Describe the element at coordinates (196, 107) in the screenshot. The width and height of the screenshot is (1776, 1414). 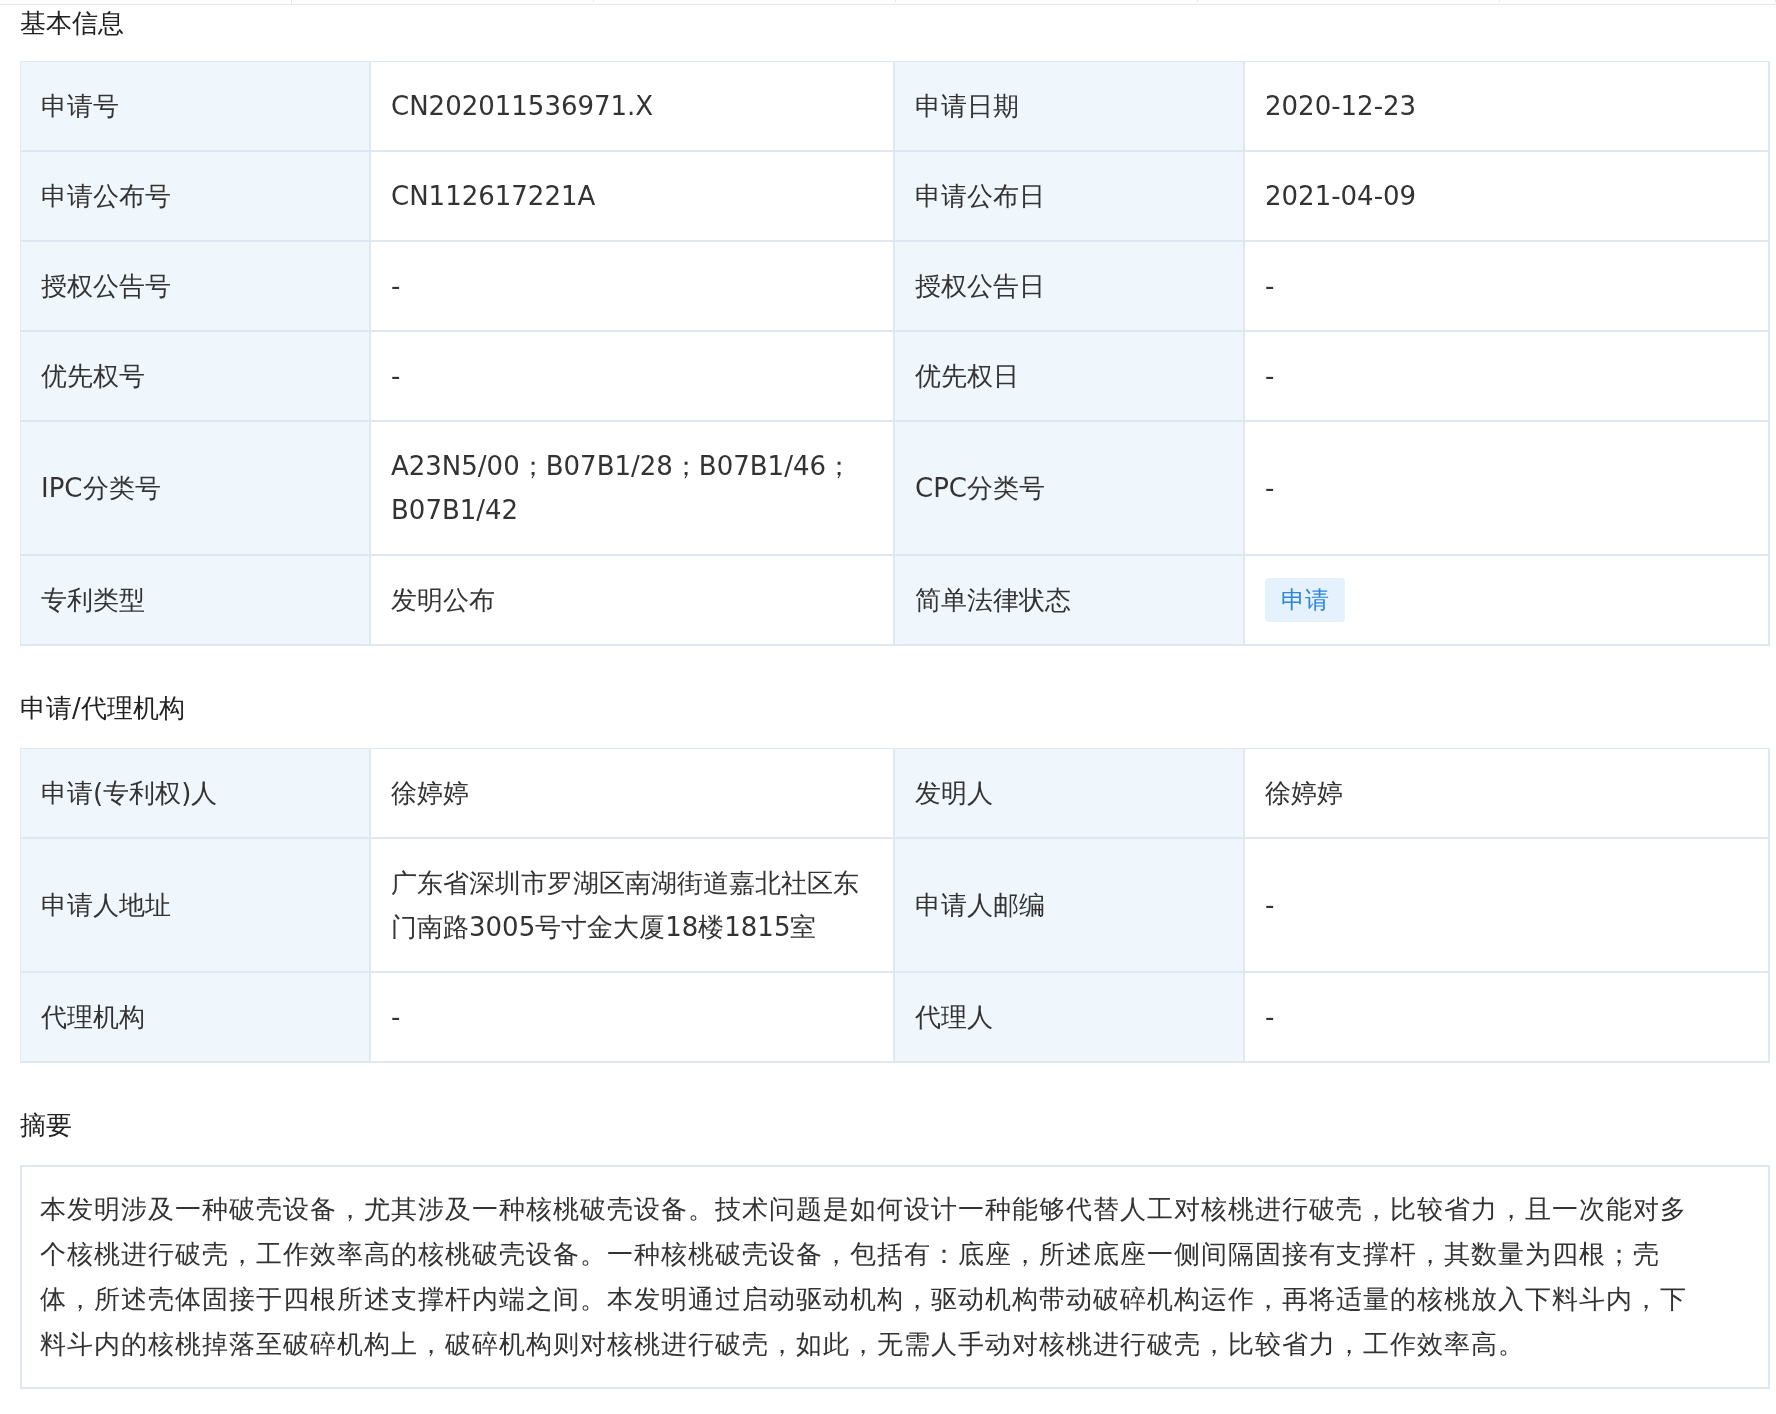
I see `field-label: 申请号` at that location.